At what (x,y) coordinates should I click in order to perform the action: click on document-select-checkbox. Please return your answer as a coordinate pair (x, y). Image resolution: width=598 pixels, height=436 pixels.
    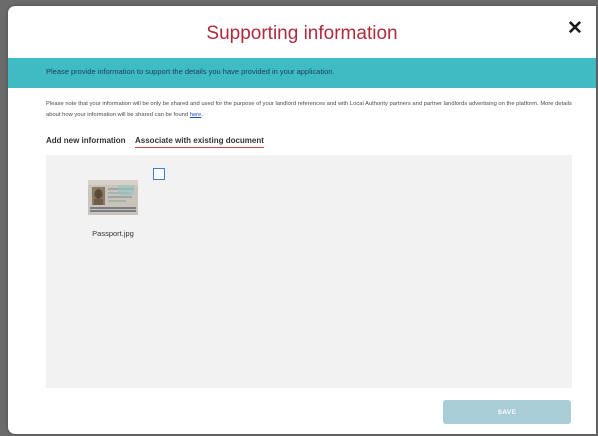
    Looking at the image, I should click on (159, 174).